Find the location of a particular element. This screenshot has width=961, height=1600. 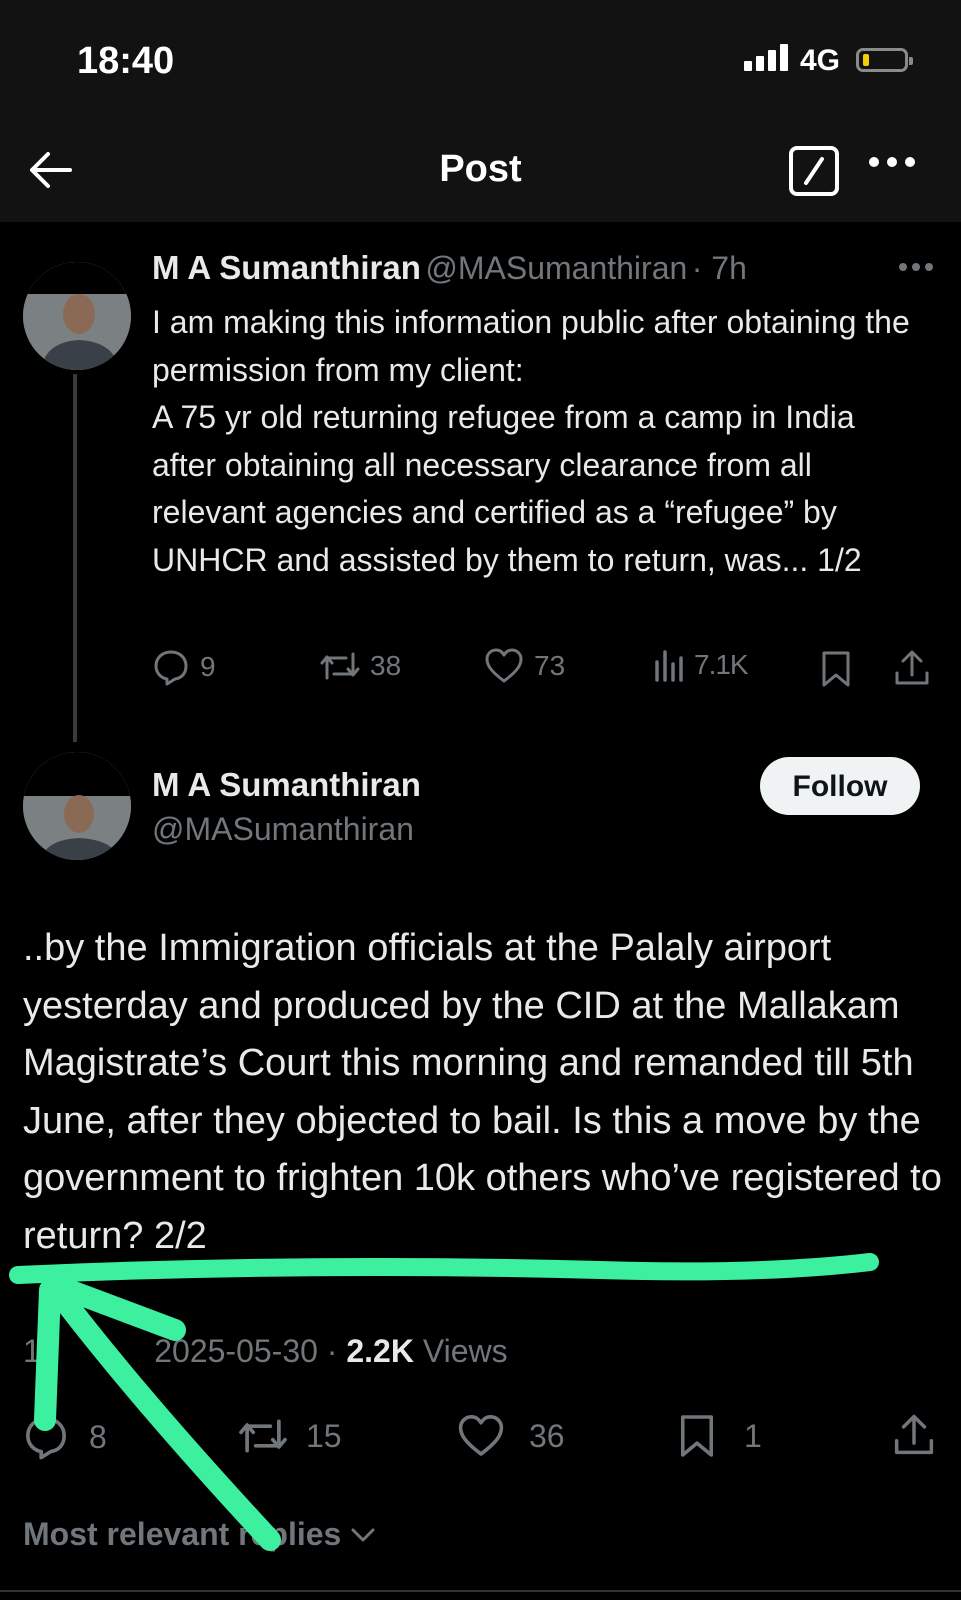

parent-author: M A Sumanthiran @MASumanthiran · 7h is located at coordinates (449, 268).